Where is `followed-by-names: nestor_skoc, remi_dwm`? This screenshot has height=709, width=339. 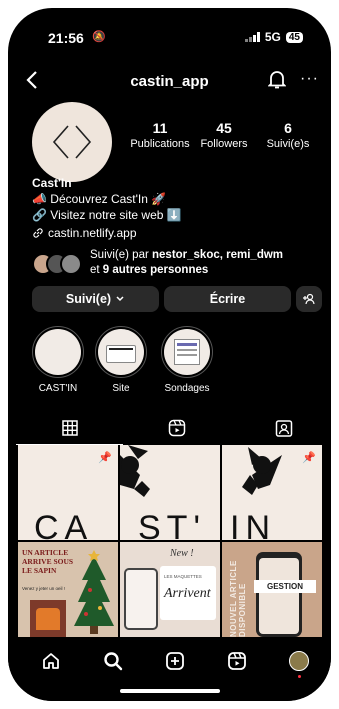 followed-by-names: nestor_skoc, remi_dwm is located at coordinates (218, 255).